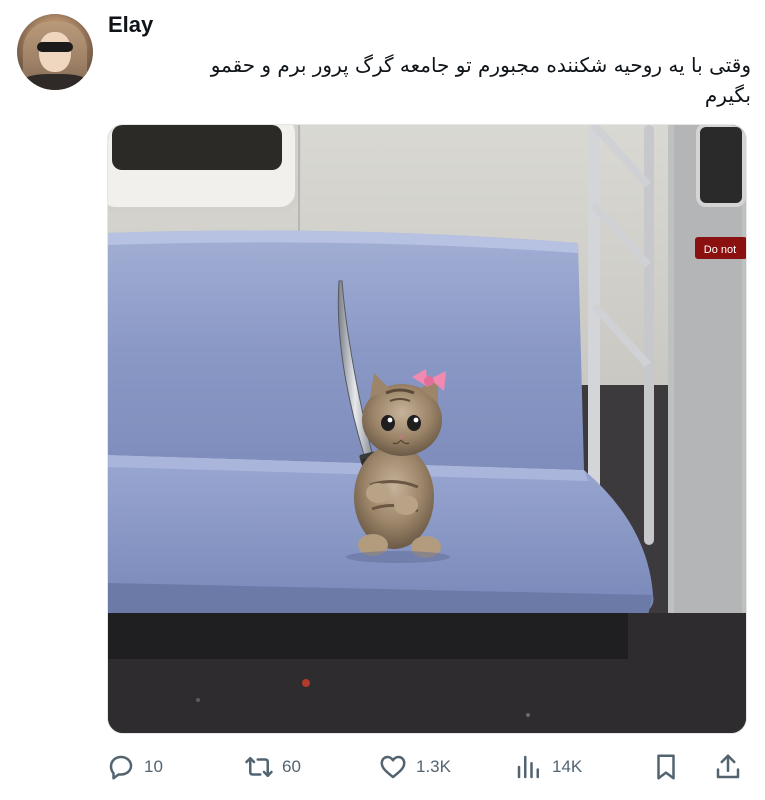 Image resolution: width=765 pixels, height=800 pixels. Describe the element at coordinates (259, 767) in the screenshot. I see `retweet-icon` at that location.